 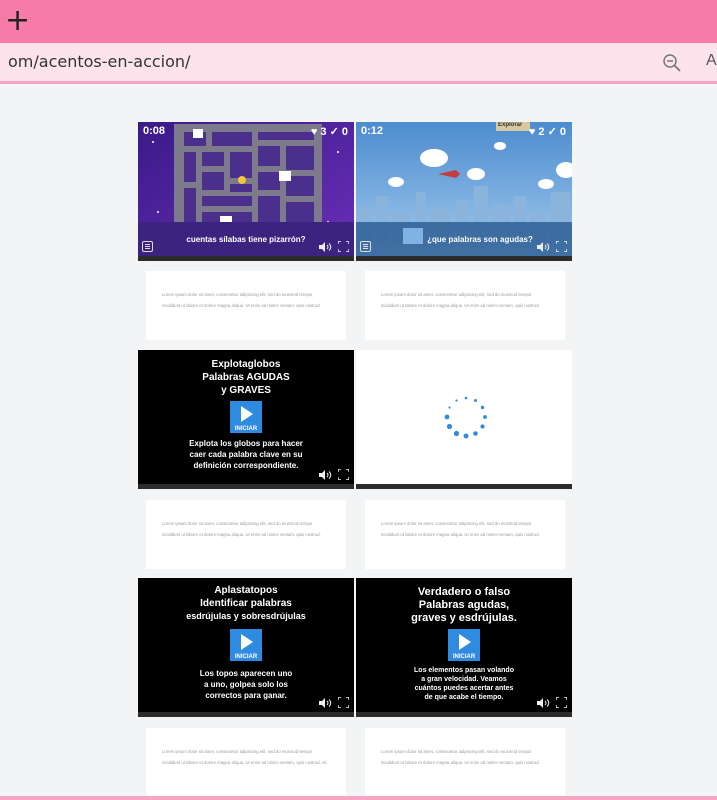 I want to click on url-text: om/acentos-en-accion/, so click(x=99, y=61).